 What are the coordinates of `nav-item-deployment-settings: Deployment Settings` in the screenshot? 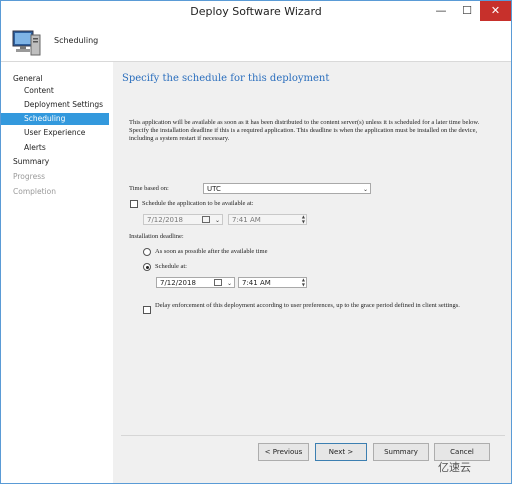 It's located at (55, 105).